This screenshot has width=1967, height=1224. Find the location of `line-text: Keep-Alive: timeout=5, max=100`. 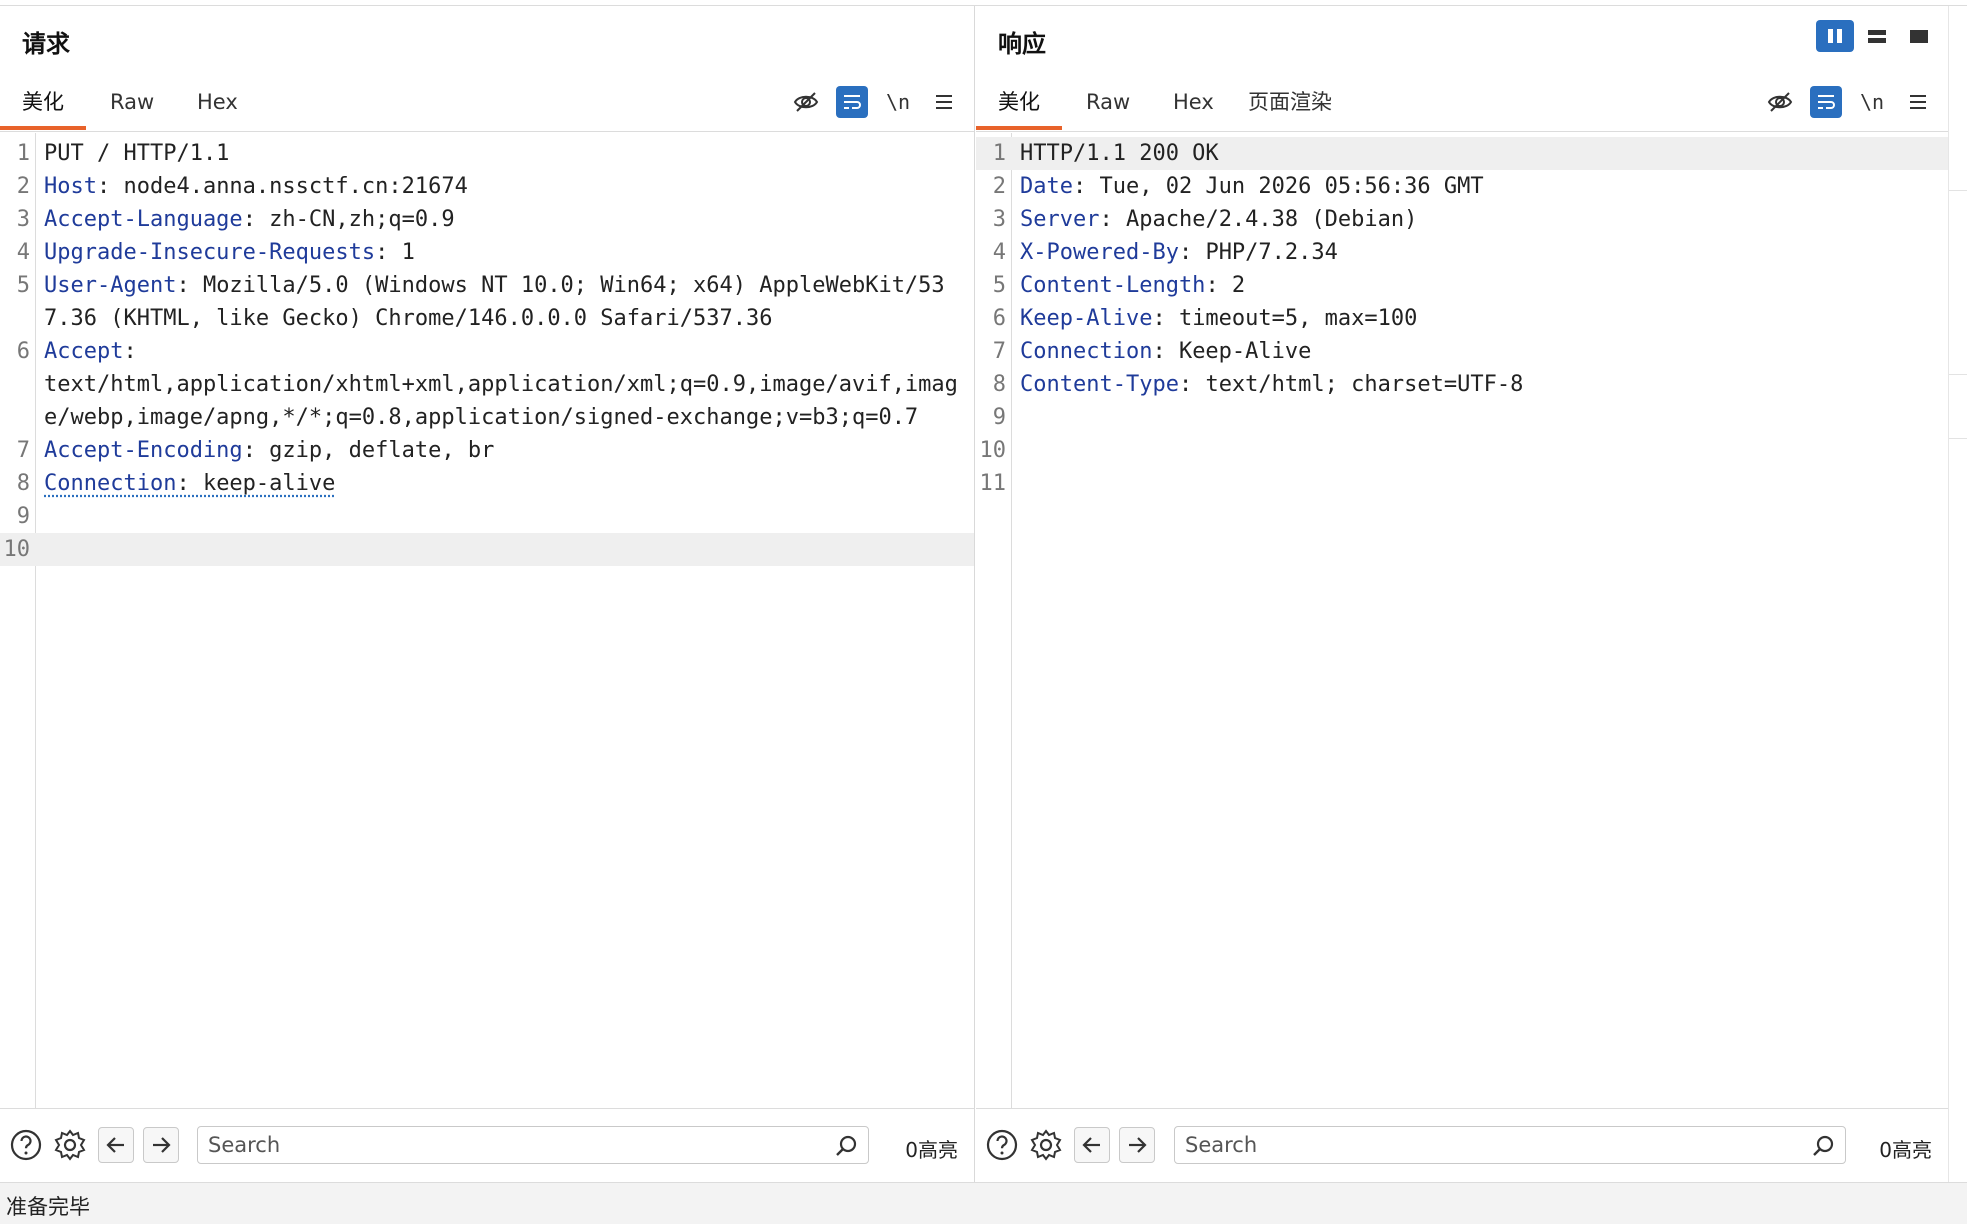

line-text: Keep-Alive: timeout=5, max=100 is located at coordinates (1477, 318).